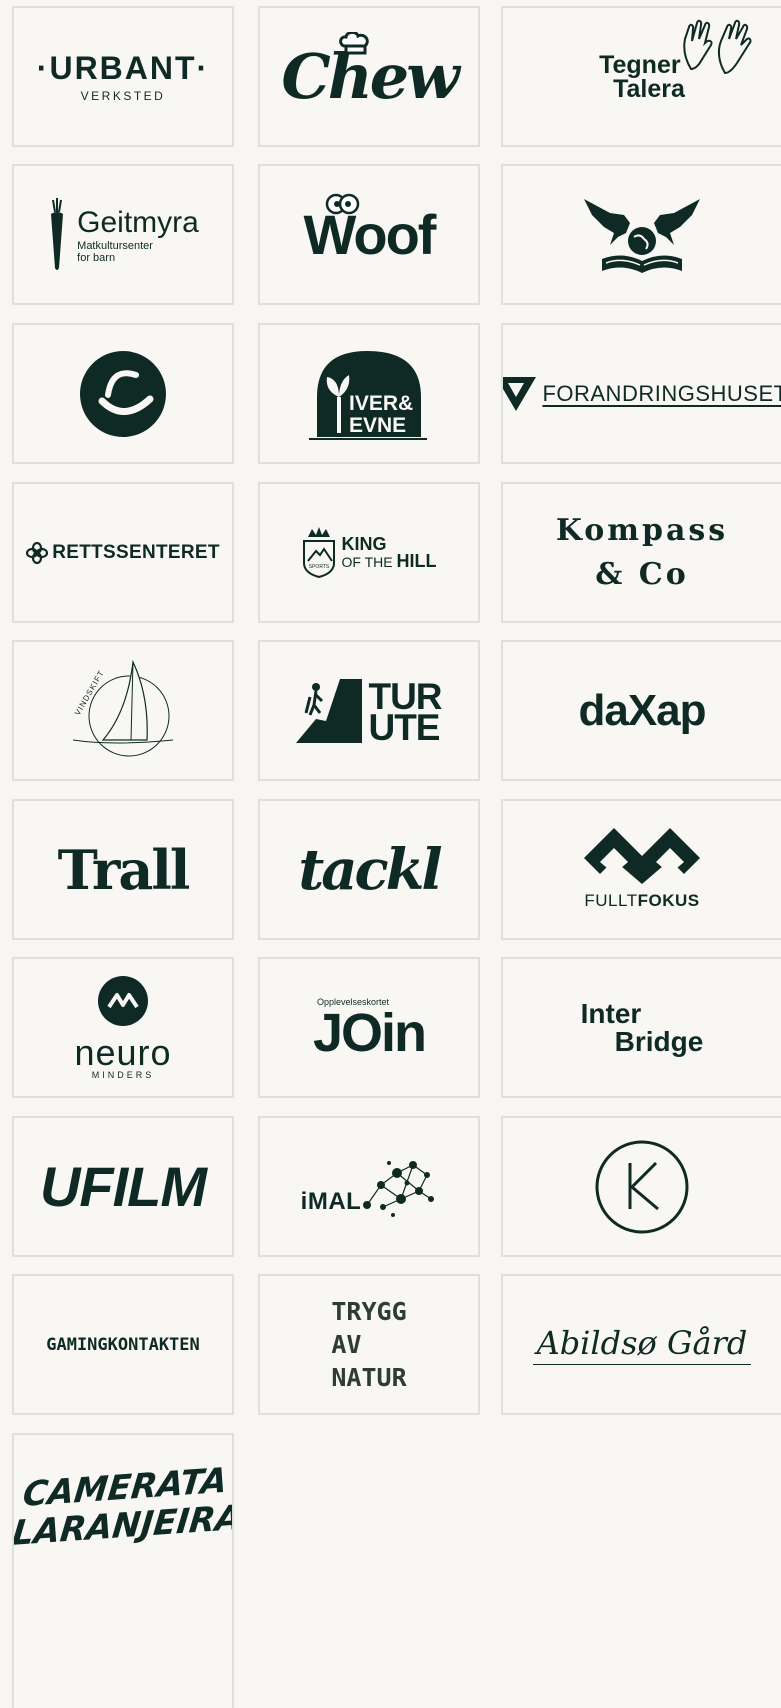  I want to click on urbant-title: ·URBANT·, so click(123, 68).